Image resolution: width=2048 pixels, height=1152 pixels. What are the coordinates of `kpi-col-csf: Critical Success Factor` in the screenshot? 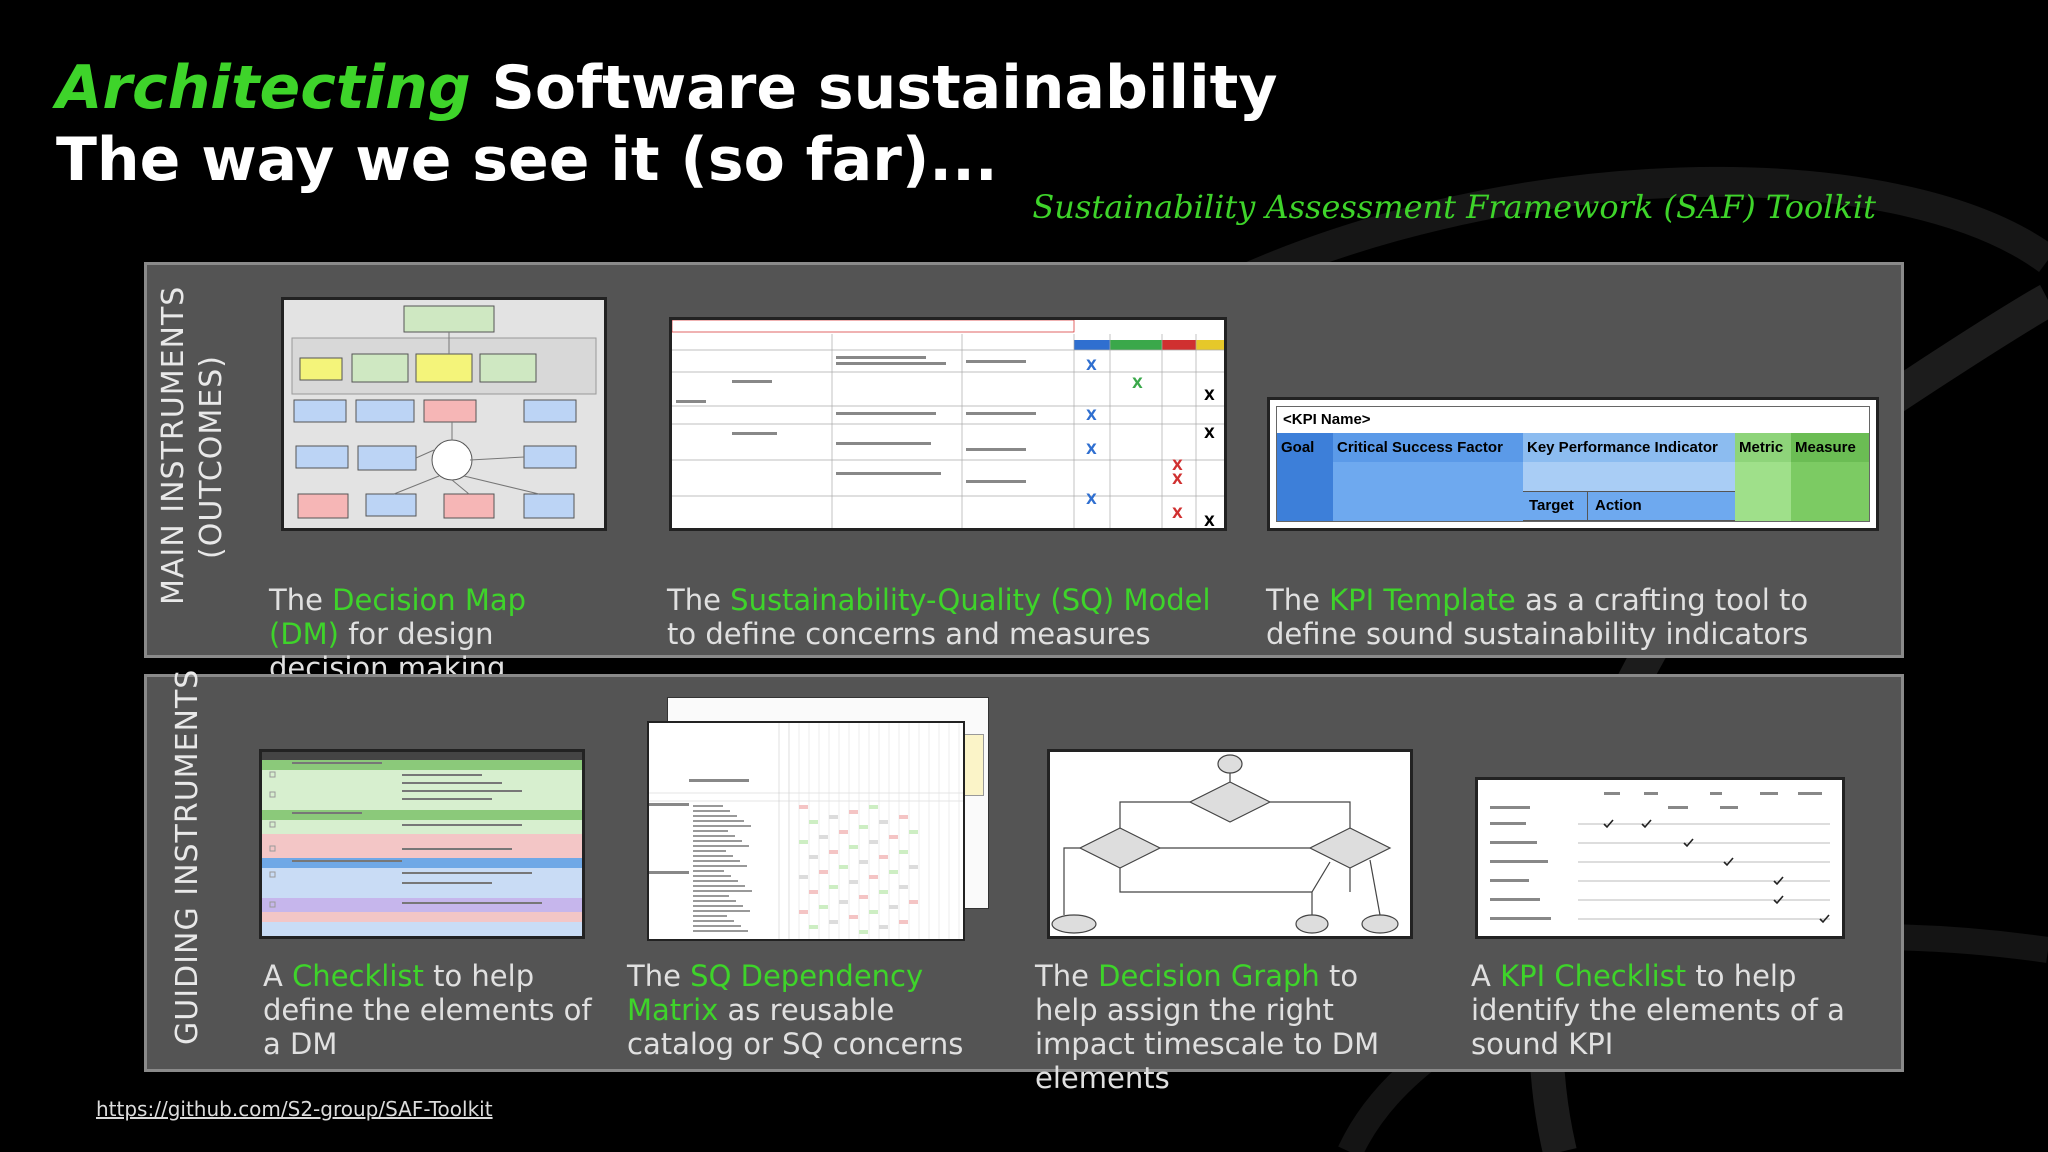 It's located at (1428, 477).